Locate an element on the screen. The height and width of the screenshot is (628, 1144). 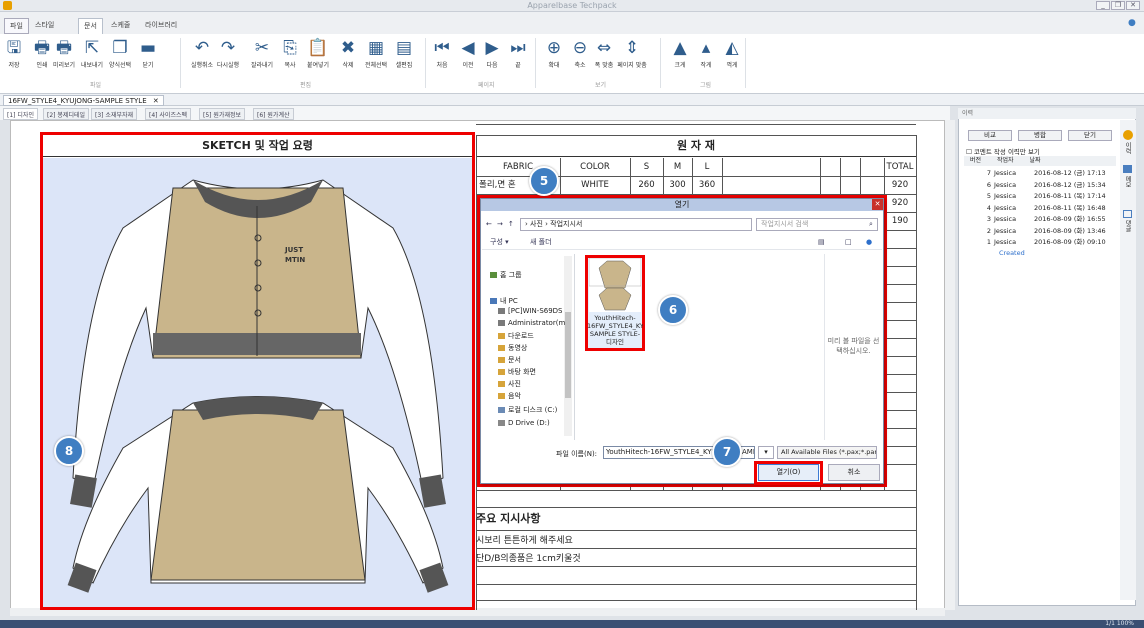
organize-button: 구성 ▾ is located at coordinates (499, 242).